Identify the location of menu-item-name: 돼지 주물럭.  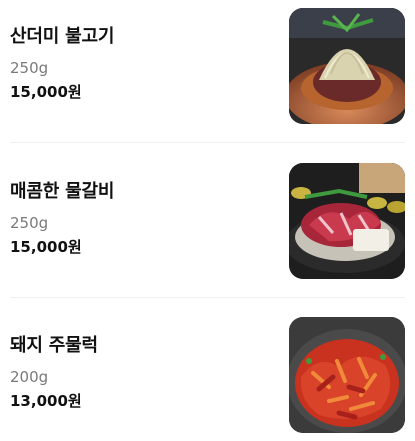
(54, 345).